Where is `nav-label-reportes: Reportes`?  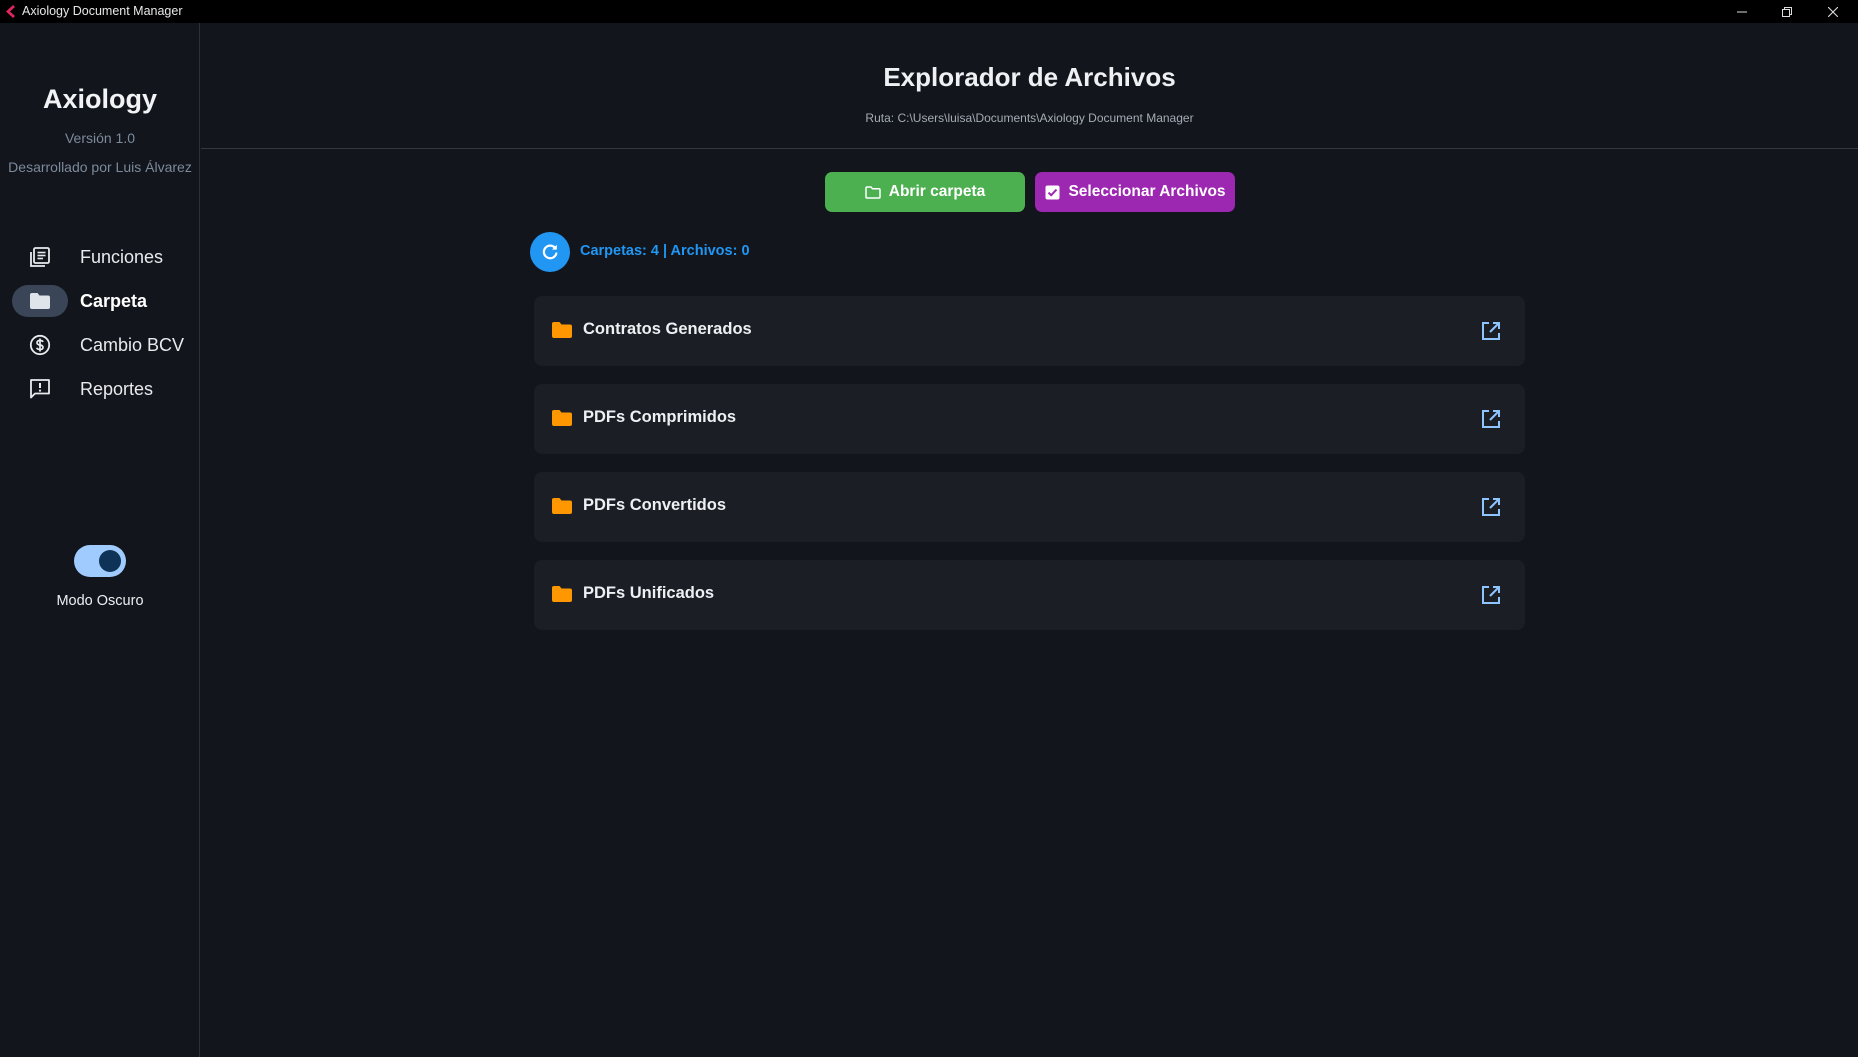
nav-label-reportes: Reportes is located at coordinates (117, 389).